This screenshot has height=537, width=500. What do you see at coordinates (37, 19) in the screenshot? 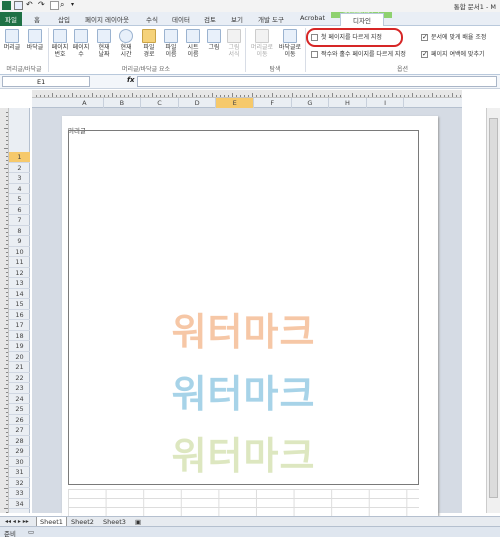
I see `tab-home: 홈` at bounding box center [37, 19].